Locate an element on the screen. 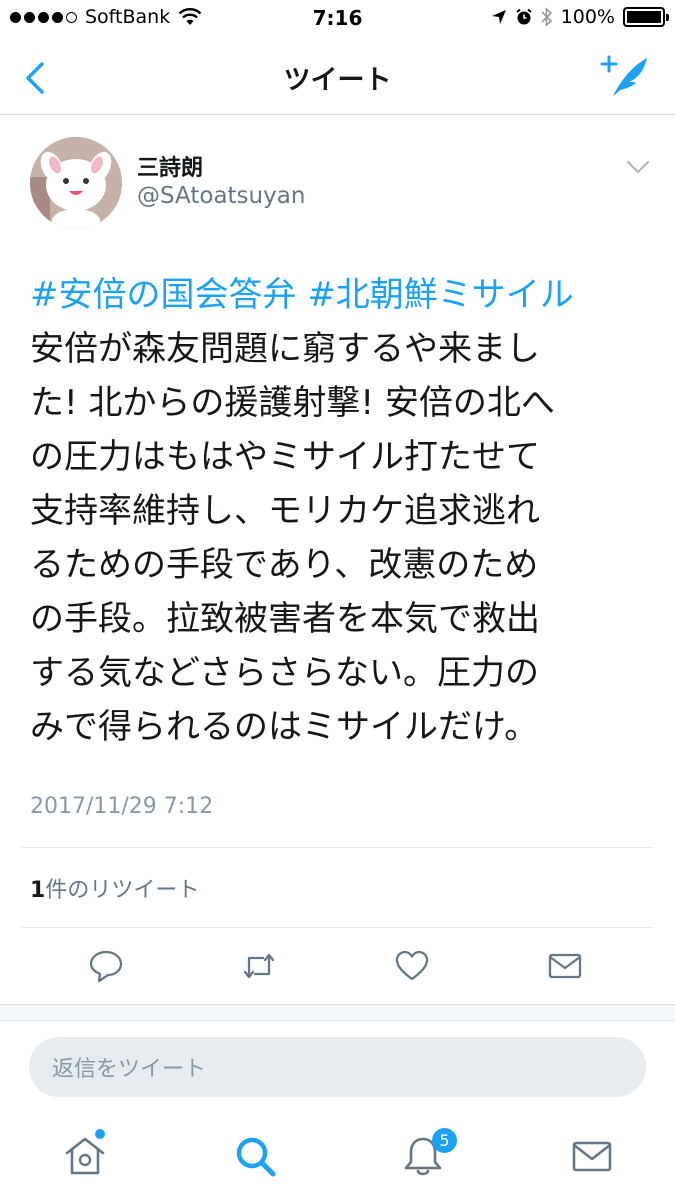 The height and width of the screenshot is (1200, 675). navigation-bar: ツイート is located at coordinates (337, 77).